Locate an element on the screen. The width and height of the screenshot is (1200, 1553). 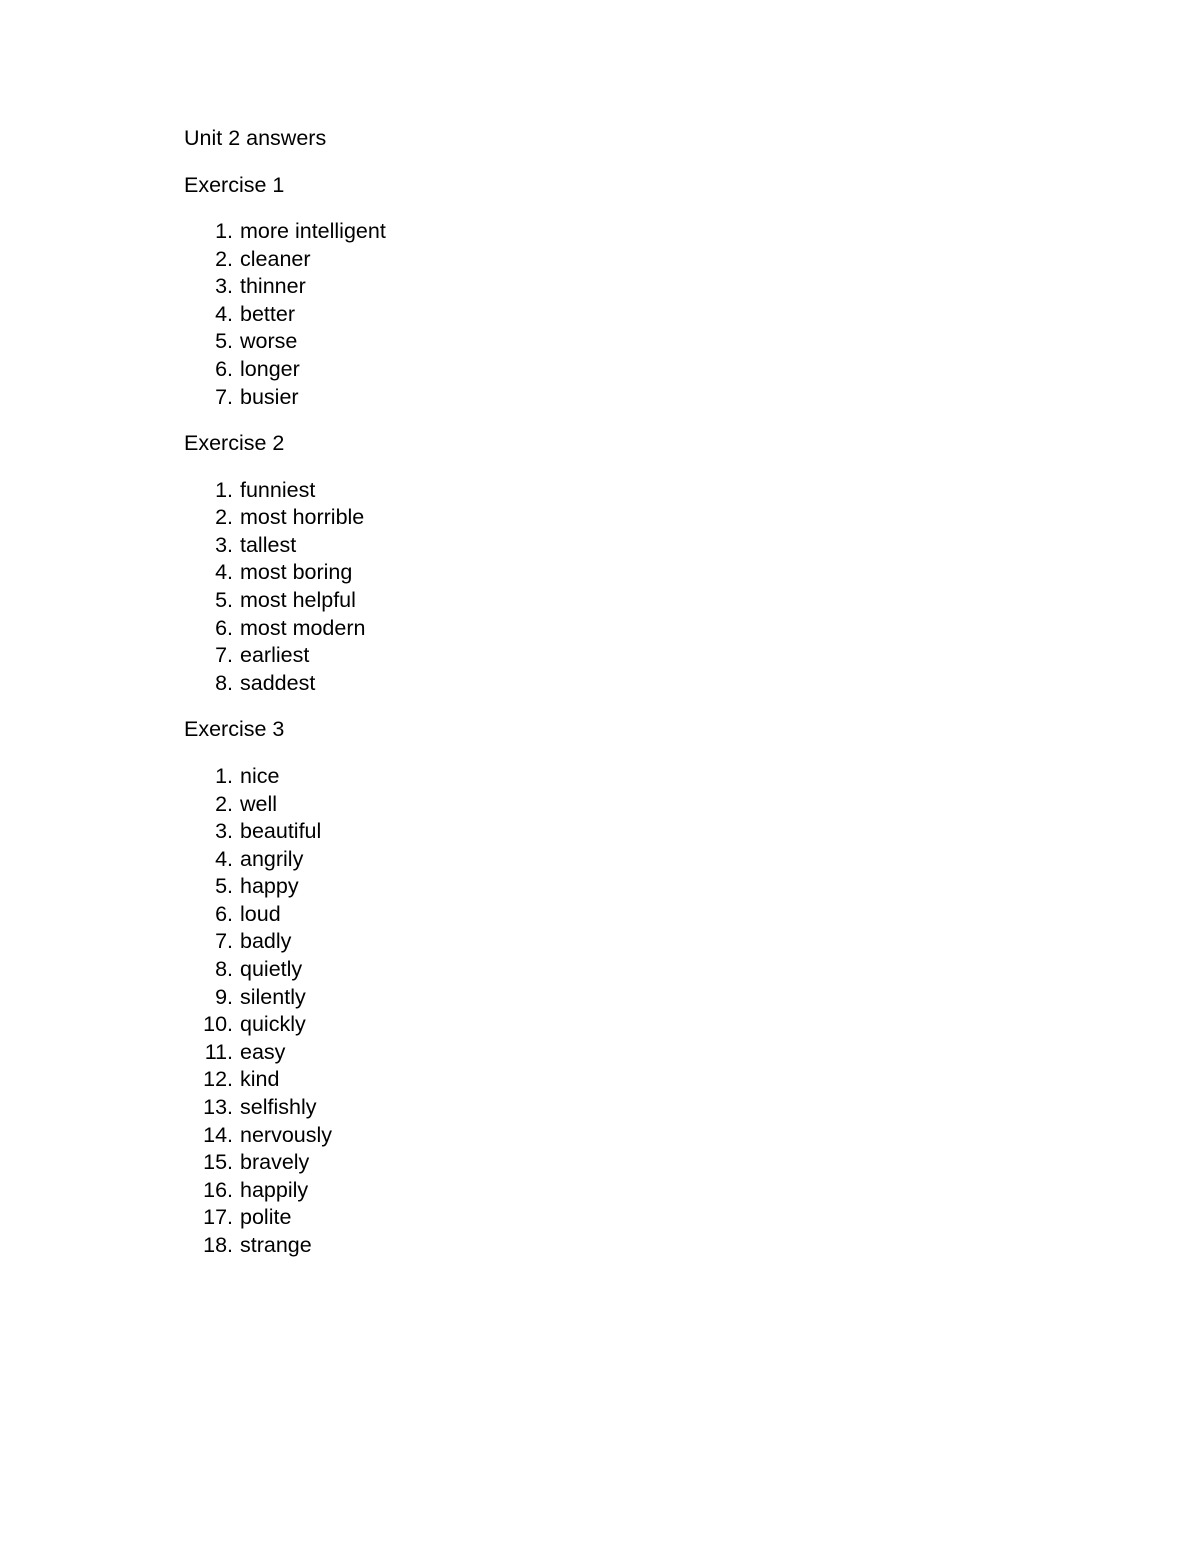
list-item-label: saddest is located at coordinates (278, 682).